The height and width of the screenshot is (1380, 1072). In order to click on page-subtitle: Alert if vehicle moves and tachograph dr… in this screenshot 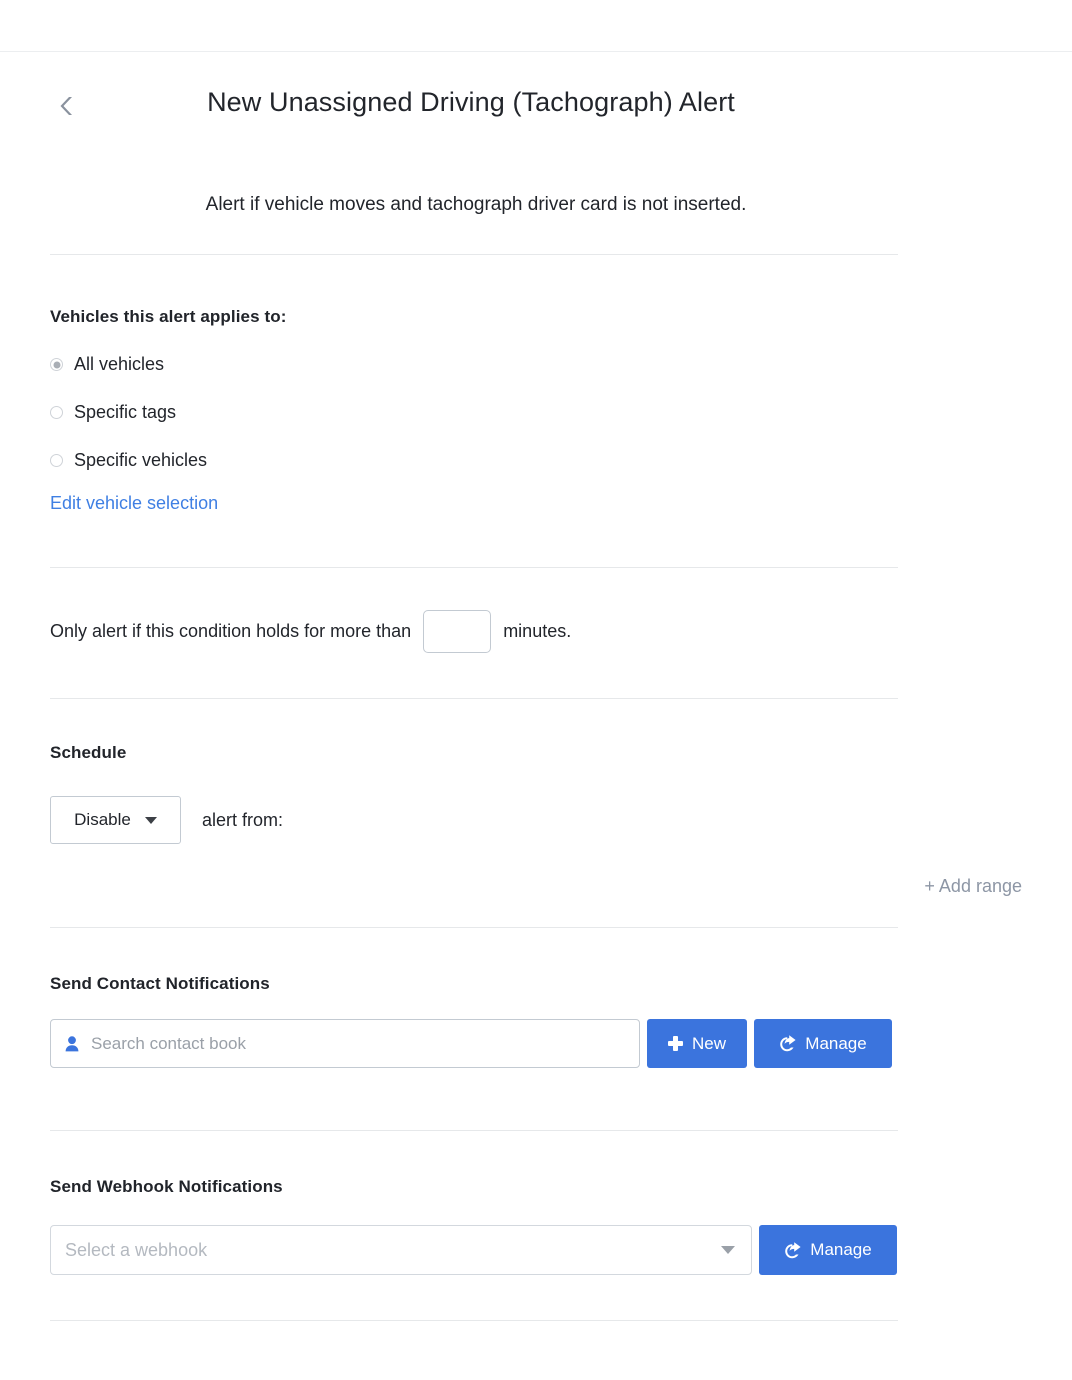, I will do `click(476, 204)`.